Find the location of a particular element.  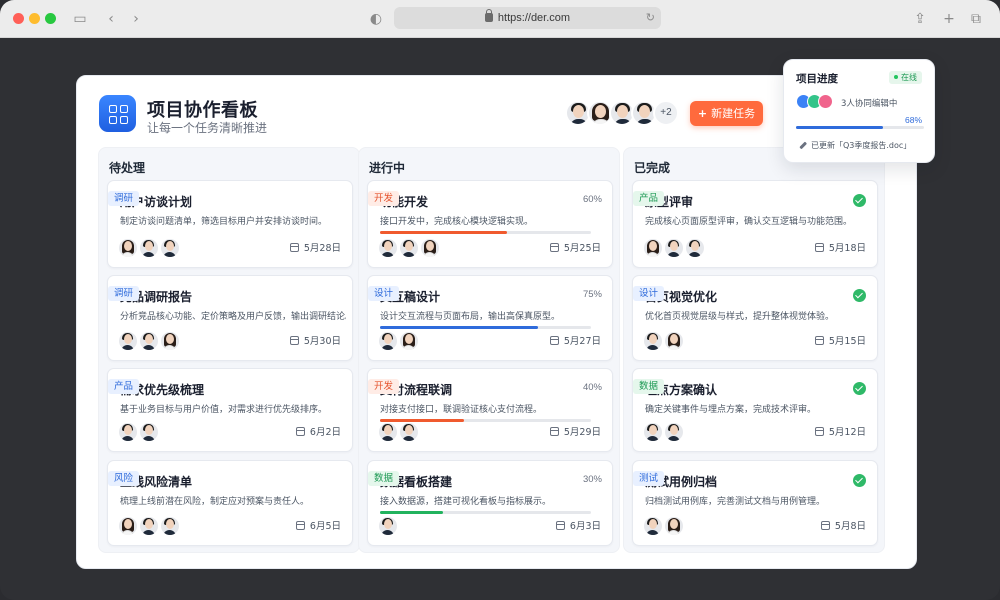

task-description: 分析竞品核心功能、定价策略及用户反馈，输出调研结论。 is located at coordinates (233, 317).